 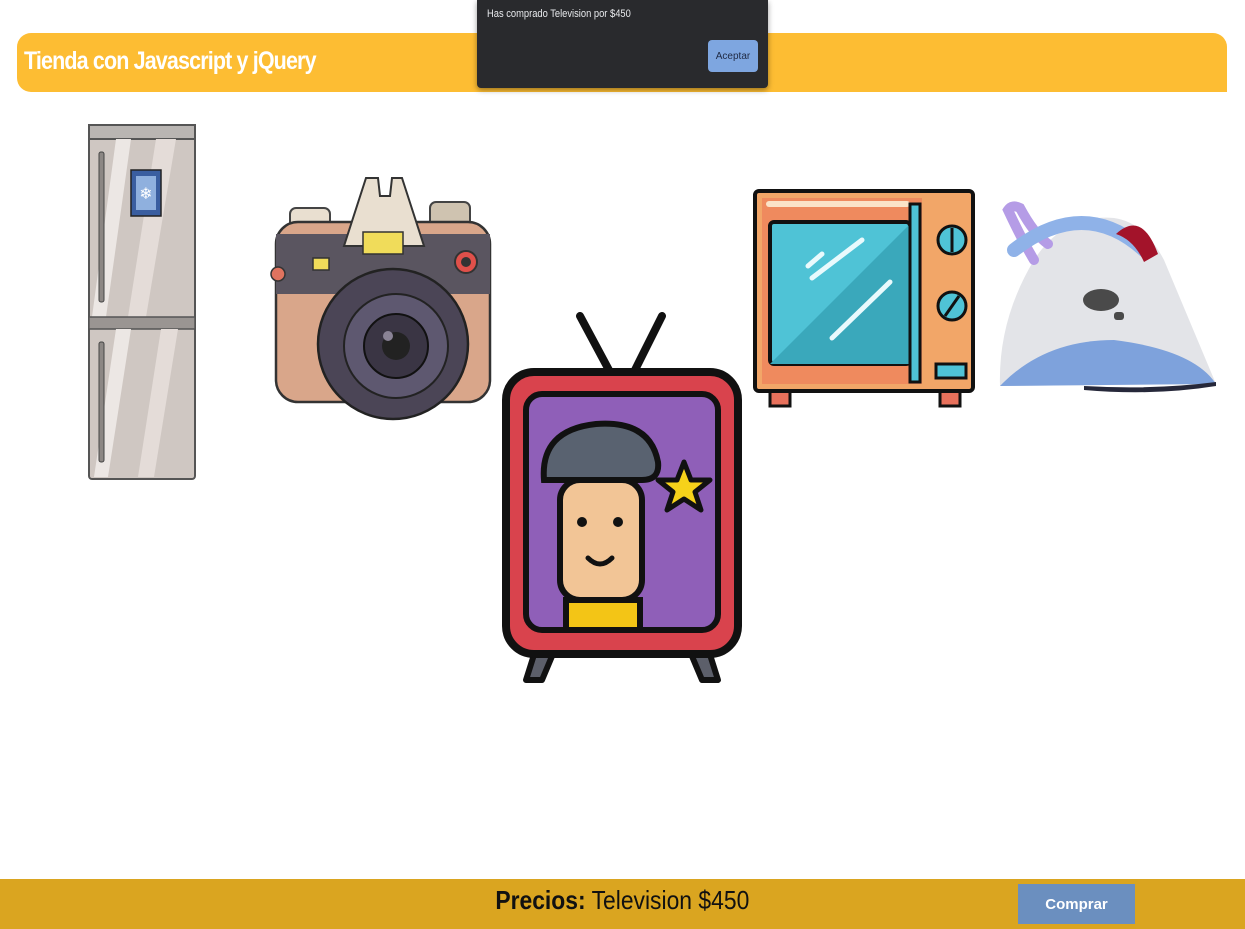 I want to click on alert-ok-button: Aceptar, so click(x=733, y=56).